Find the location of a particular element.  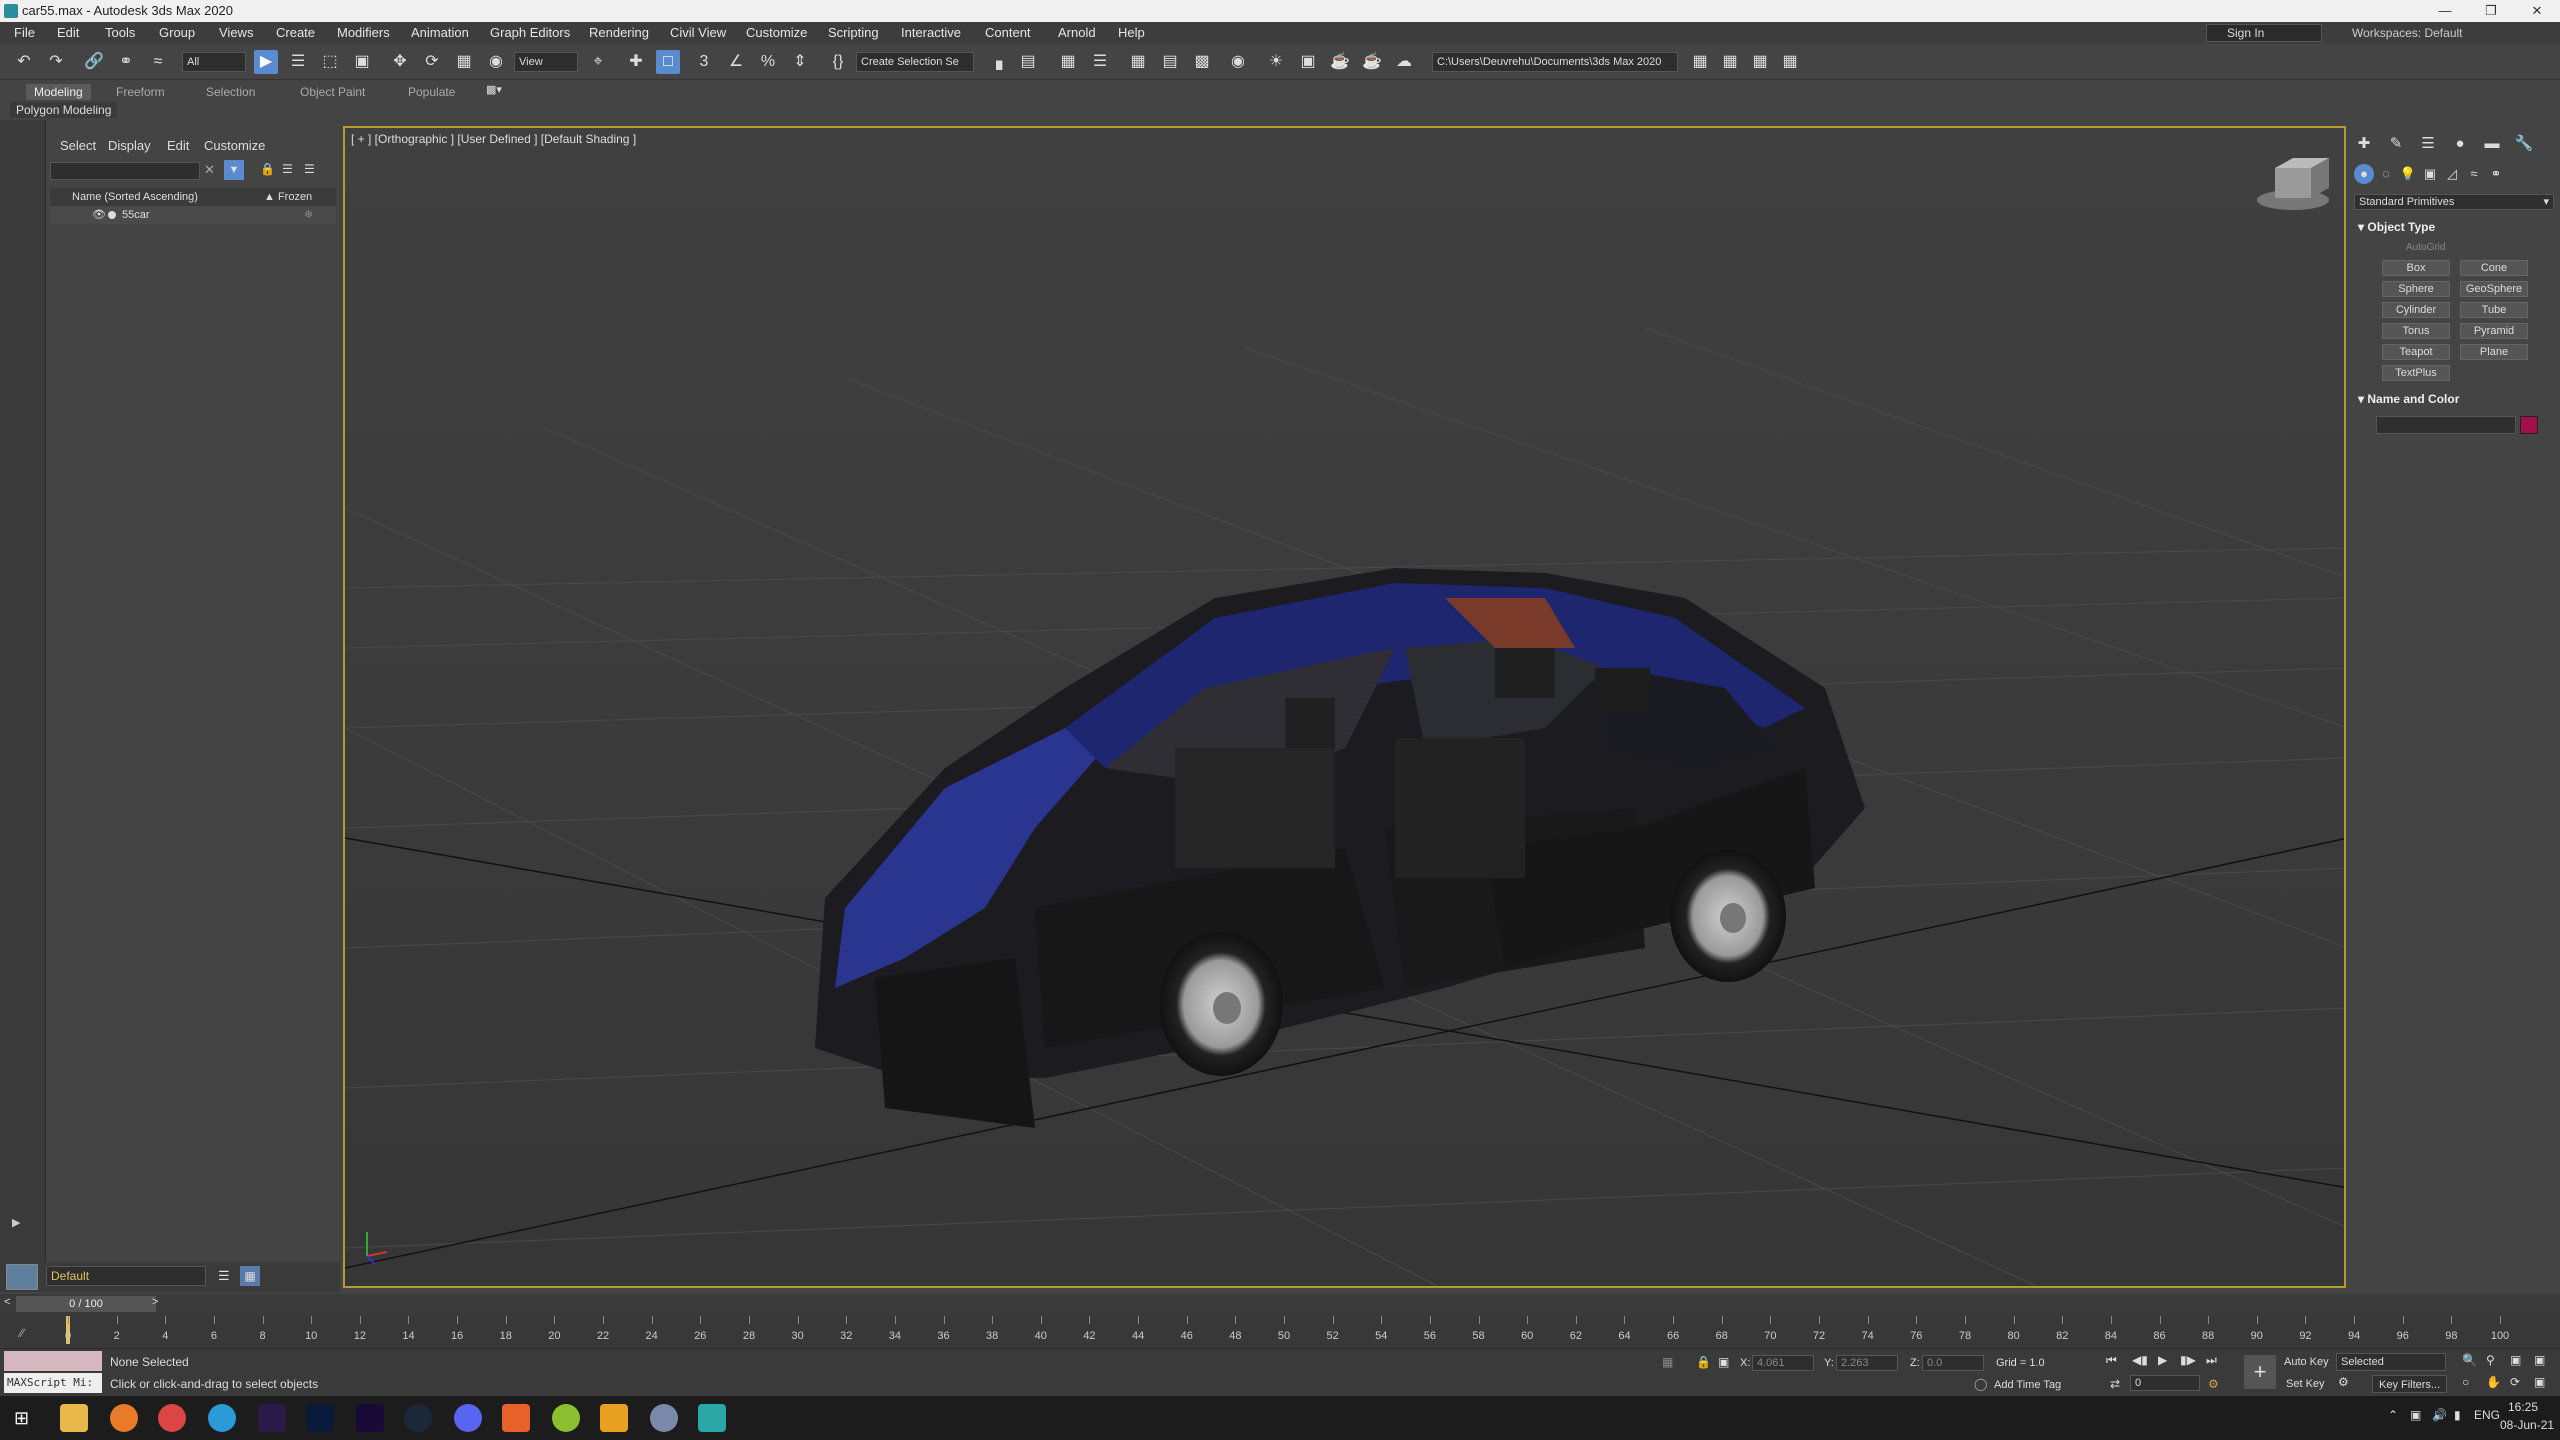

curve-editor-icon: ▤ is located at coordinates (1170, 62).